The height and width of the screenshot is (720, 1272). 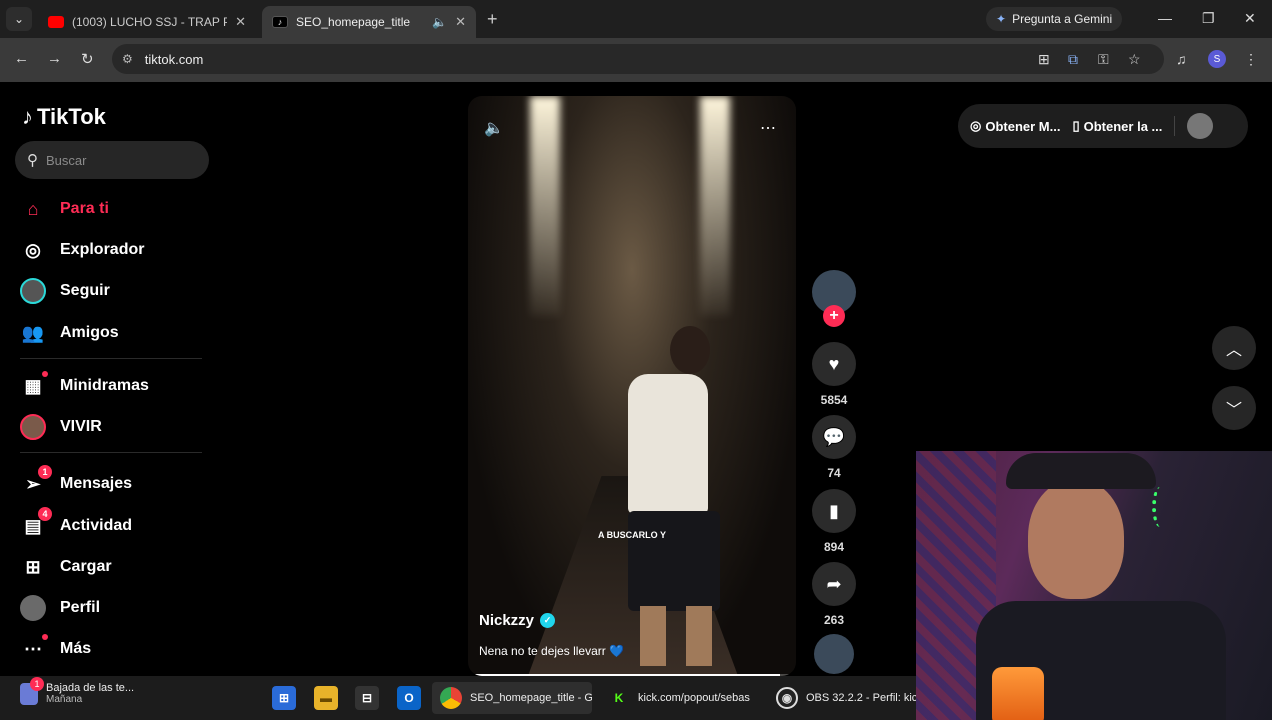 I want to click on sidebar-item-amigos: 👥 Amigos, so click(x=69, y=333).